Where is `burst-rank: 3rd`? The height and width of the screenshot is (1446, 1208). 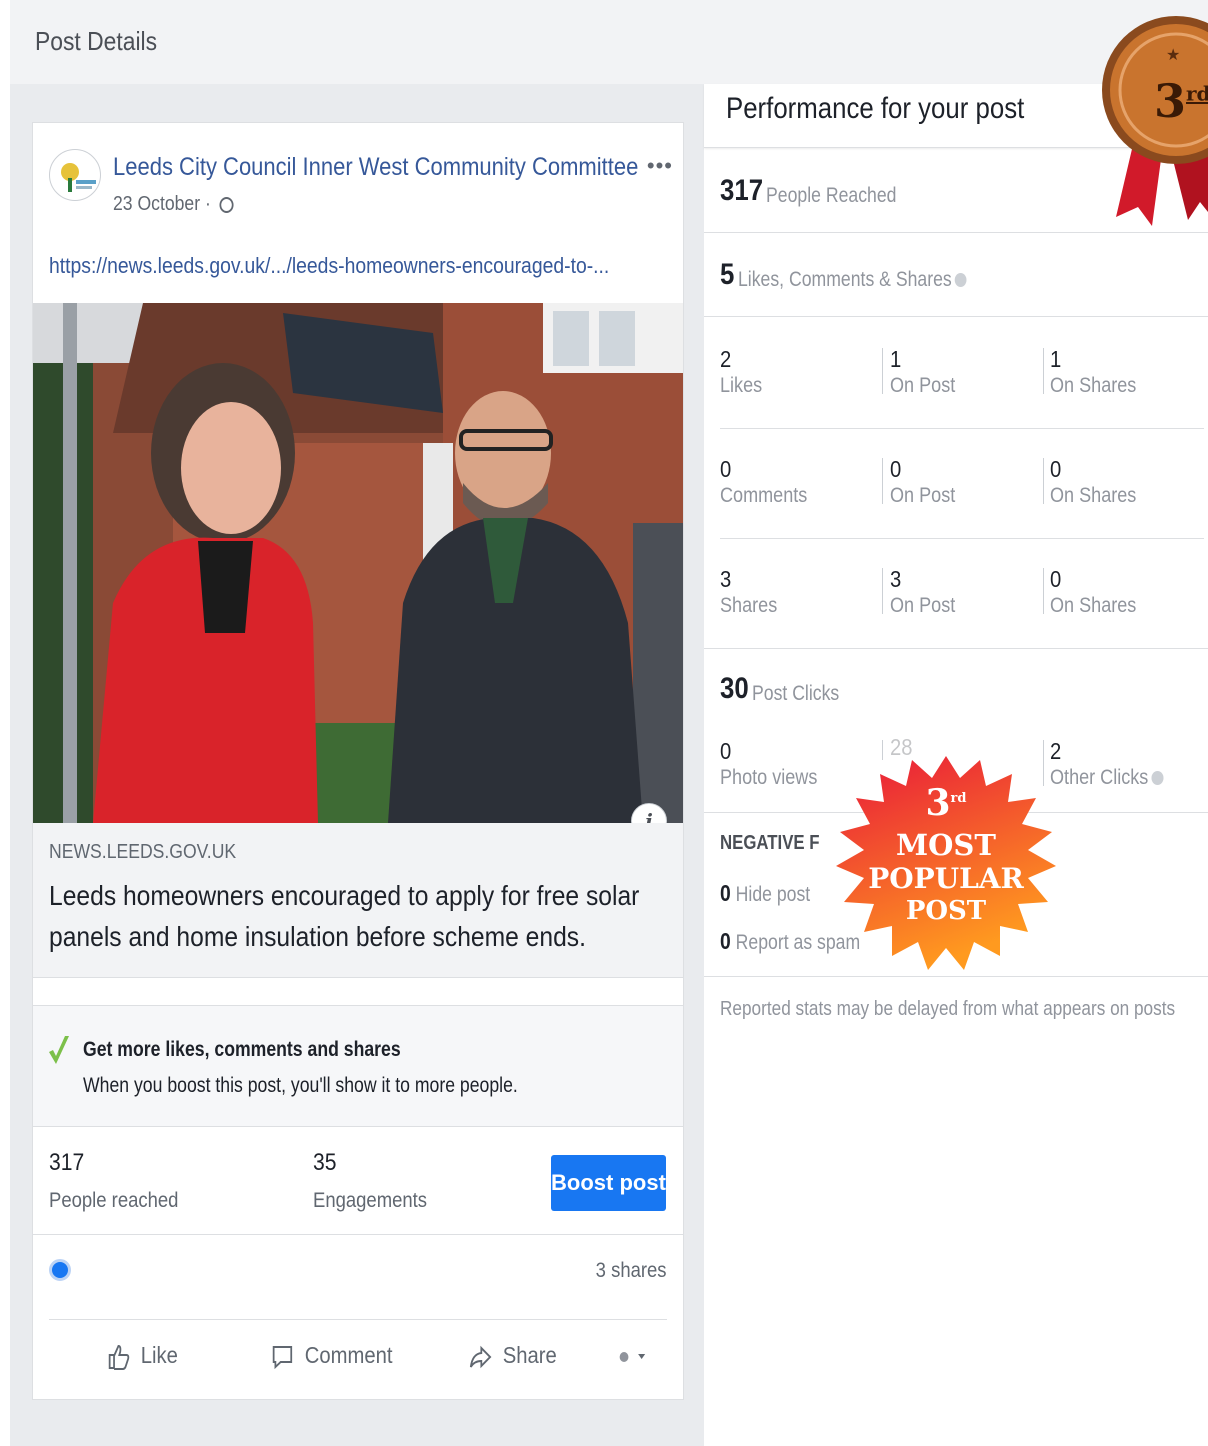
burst-rank: 3rd is located at coordinates (946, 803).